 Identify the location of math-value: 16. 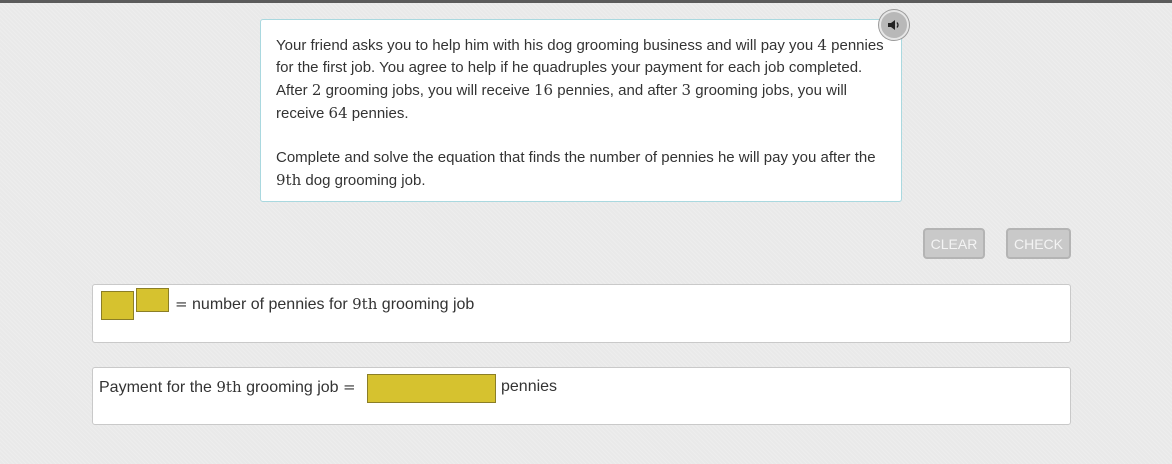
(544, 90).